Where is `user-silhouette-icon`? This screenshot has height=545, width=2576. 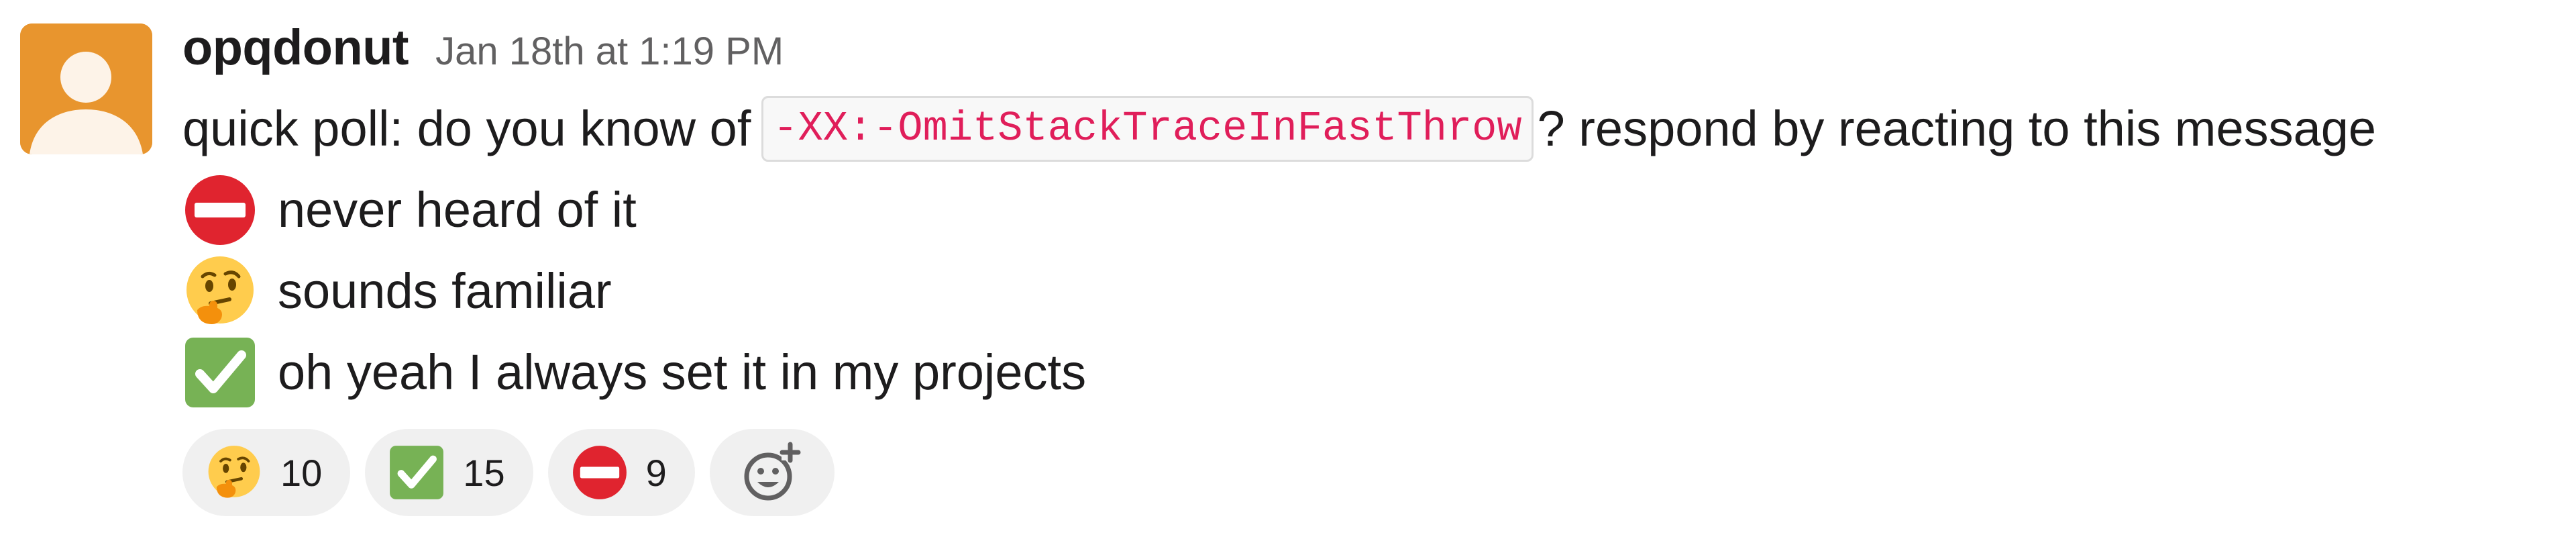
user-silhouette-icon is located at coordinates (86, 88).